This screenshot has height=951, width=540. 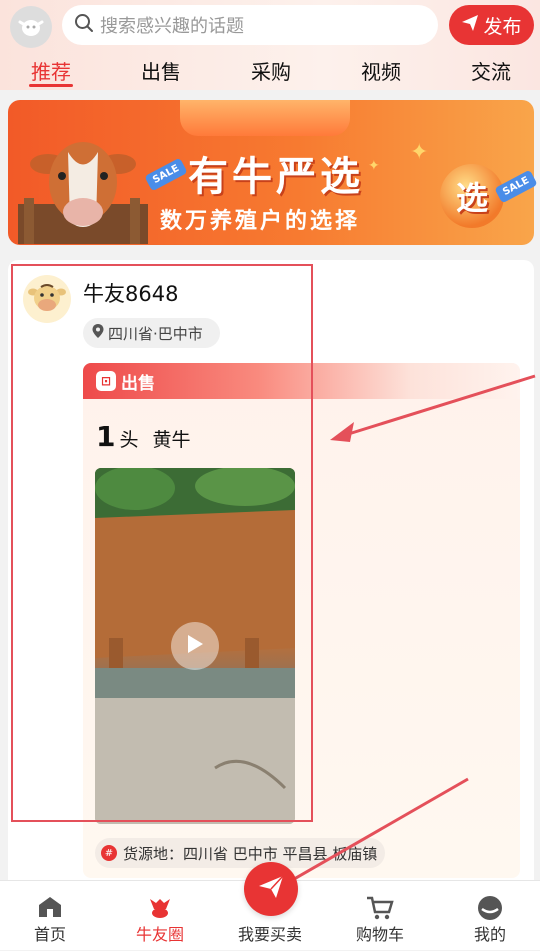 What do you see at coordinates (166, 174) in the screenshot?
I see `sale-tag-left: SALE` at bounding box center [166, 174].